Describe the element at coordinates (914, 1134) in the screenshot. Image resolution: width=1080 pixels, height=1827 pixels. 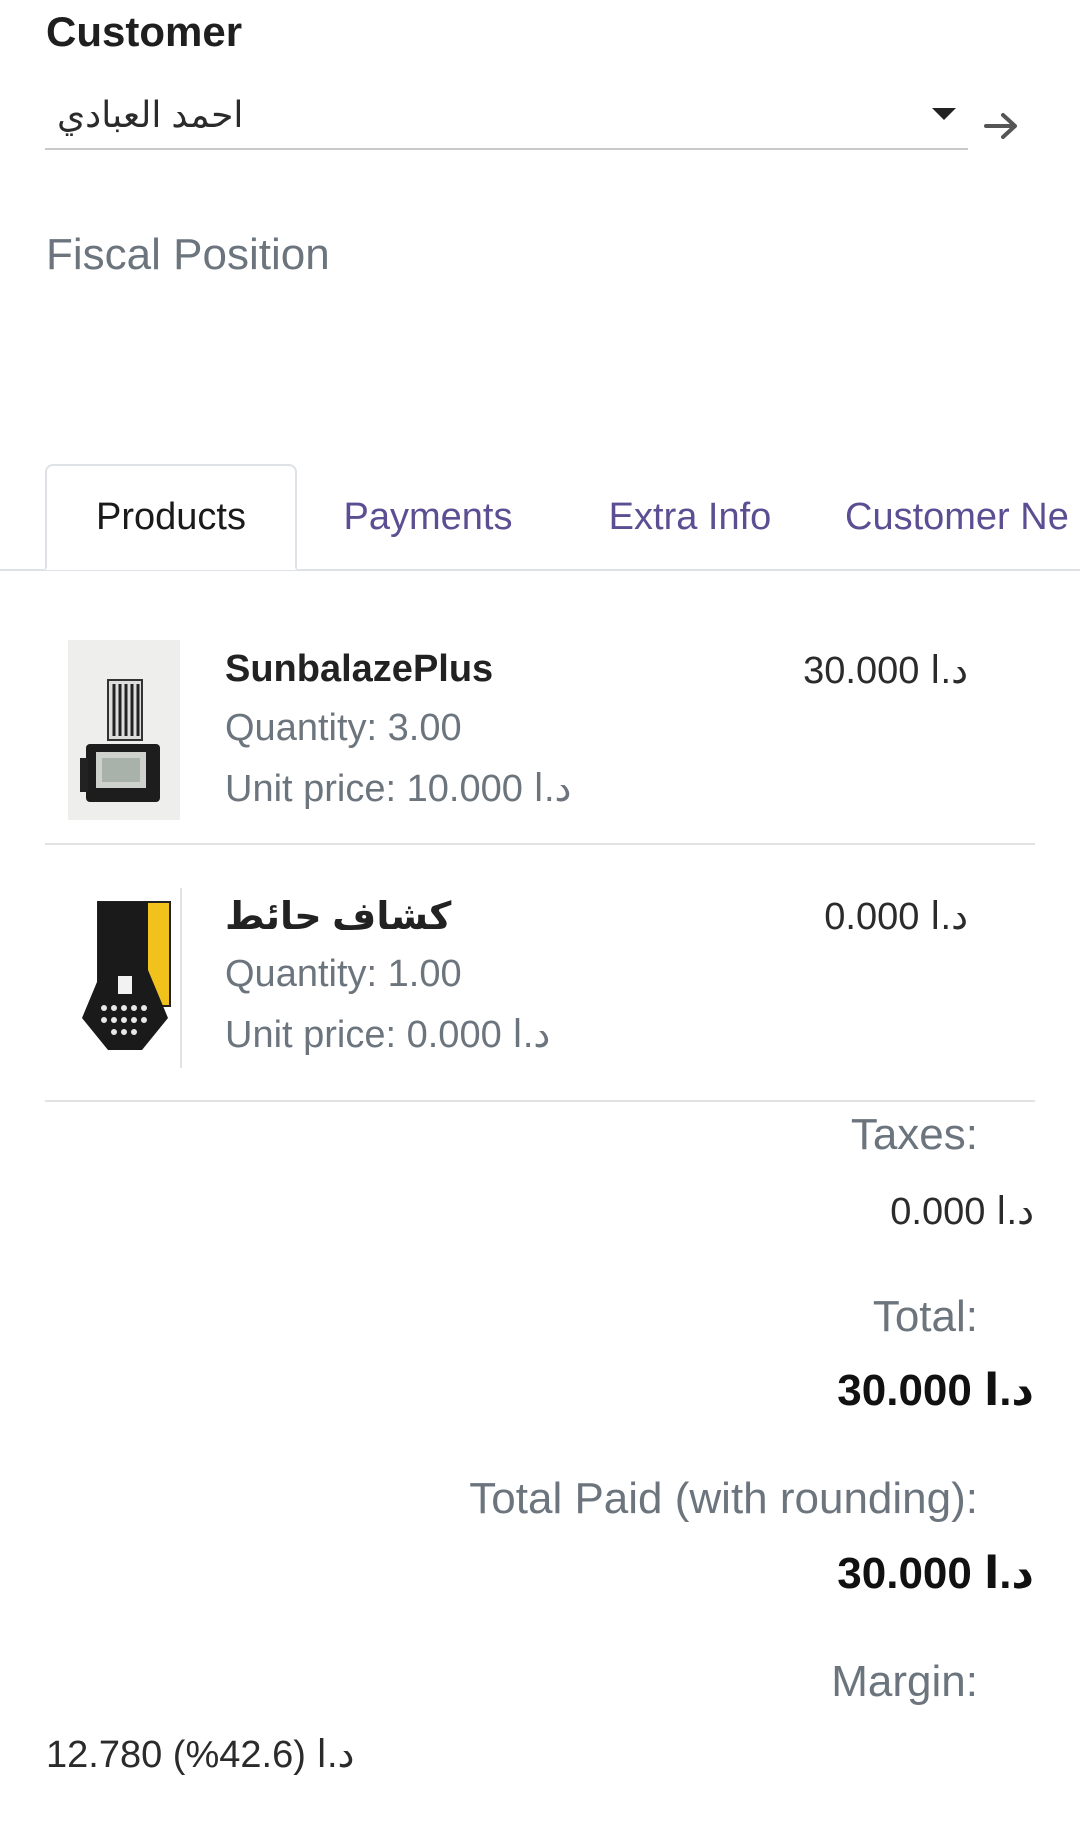
I see `taxes-label: Taxes:` at that location.